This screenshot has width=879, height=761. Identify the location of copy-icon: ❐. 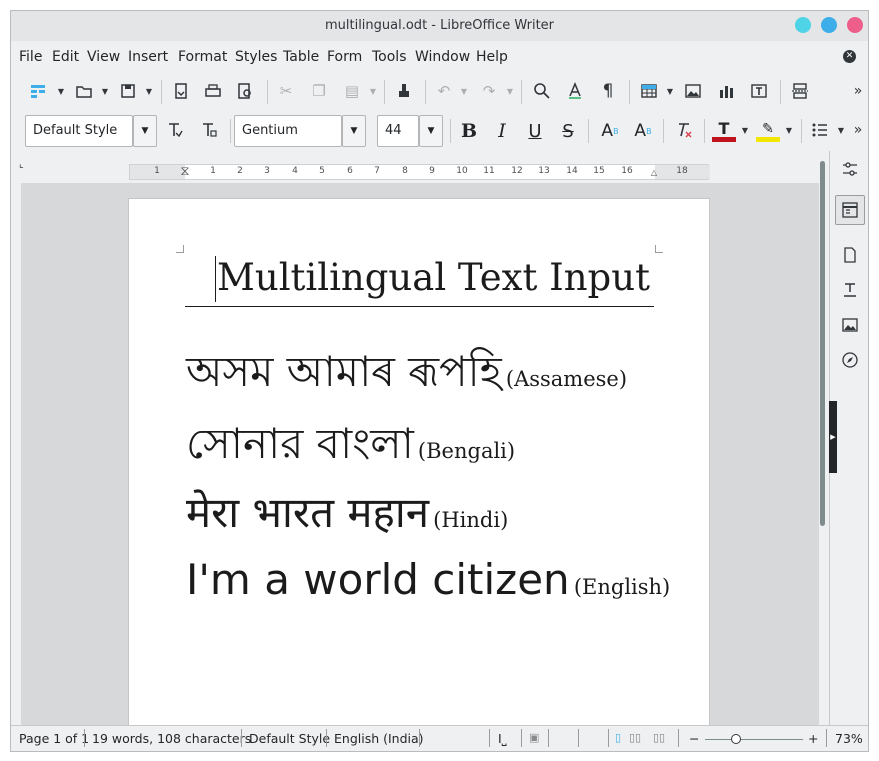
(319, 91).